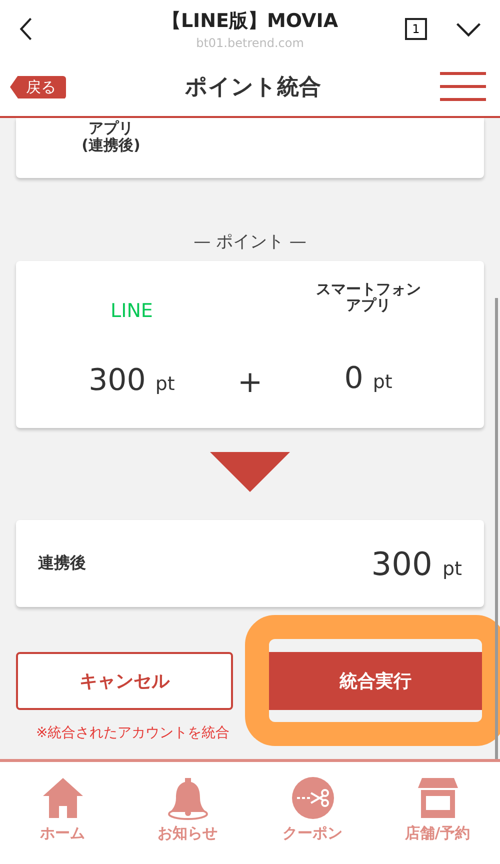 The width and height of the screenshot is (500, 864). What do you see at coordinates (62, 798) in the screenshot?
I see `house-icon` at bounding box center [62, 798].